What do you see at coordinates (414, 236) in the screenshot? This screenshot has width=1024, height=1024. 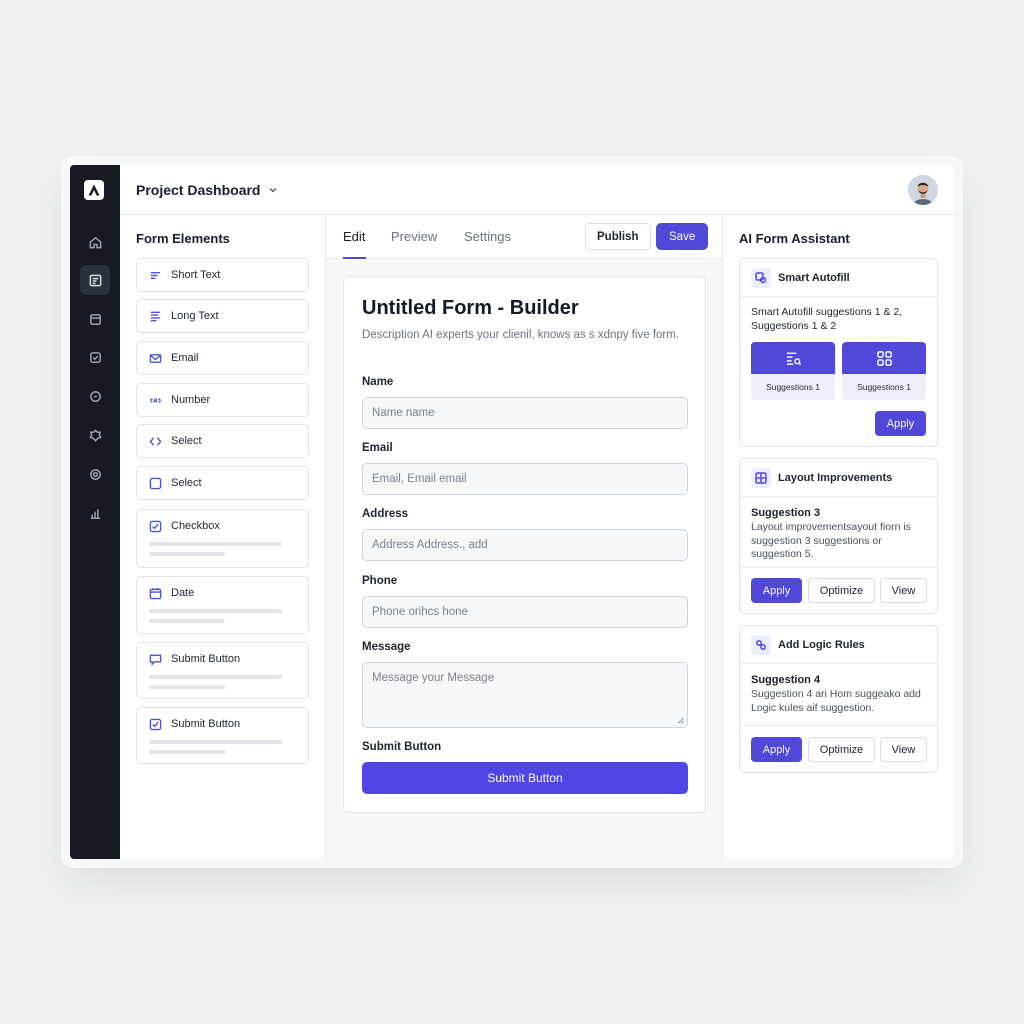 I see `tab-preview: Preview` at bounding box center [414, 236].